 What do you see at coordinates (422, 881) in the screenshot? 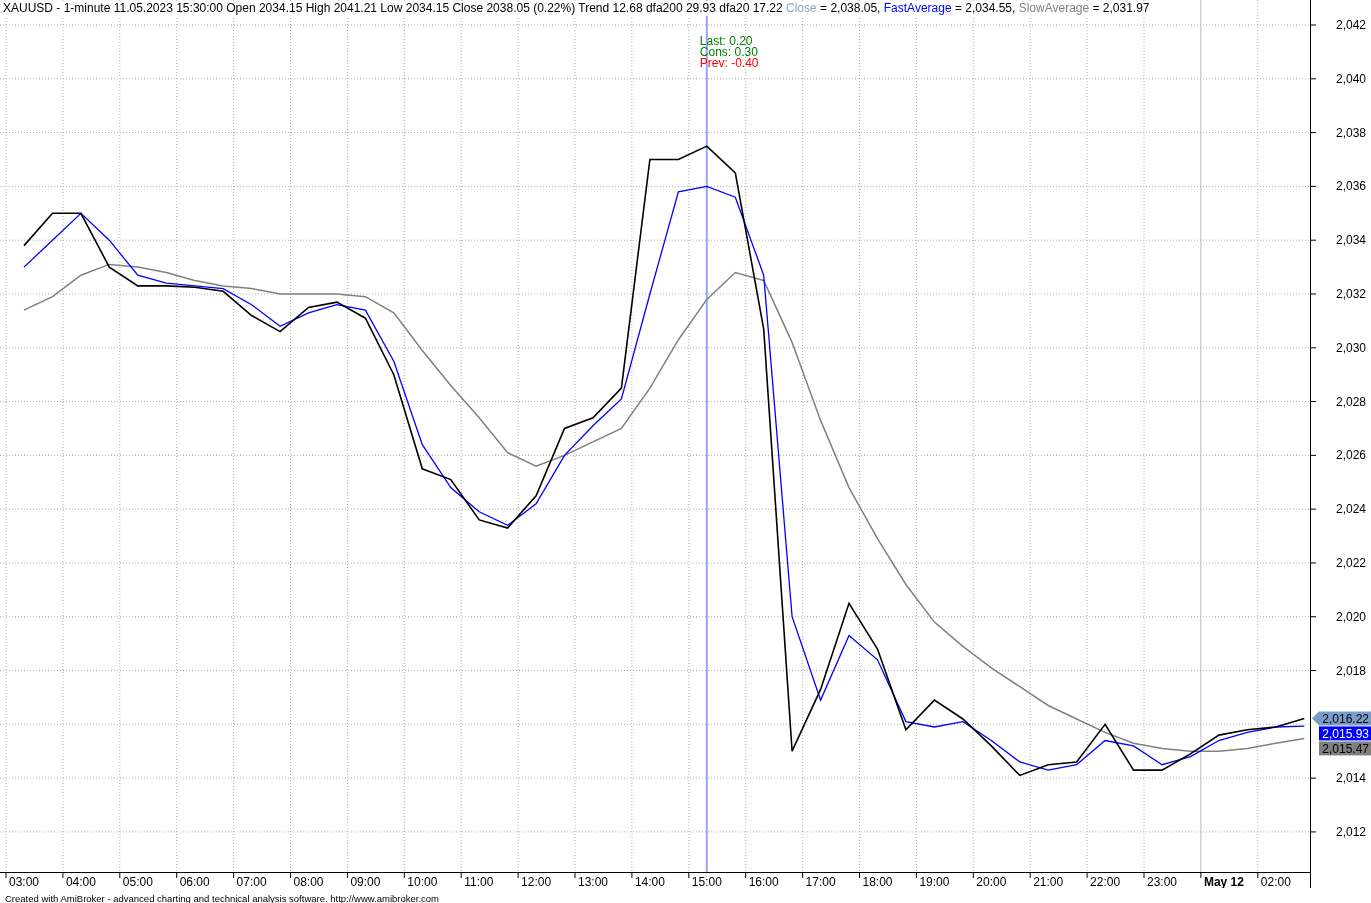
I see `x-axis-label: 10:00` at bounding box center [422, 881].